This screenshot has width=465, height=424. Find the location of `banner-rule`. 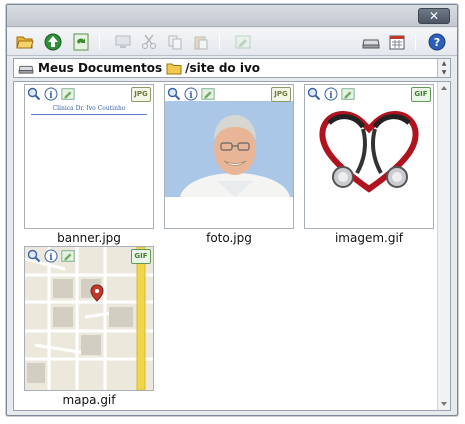

banner-rule is located at coordinates (89, 114).